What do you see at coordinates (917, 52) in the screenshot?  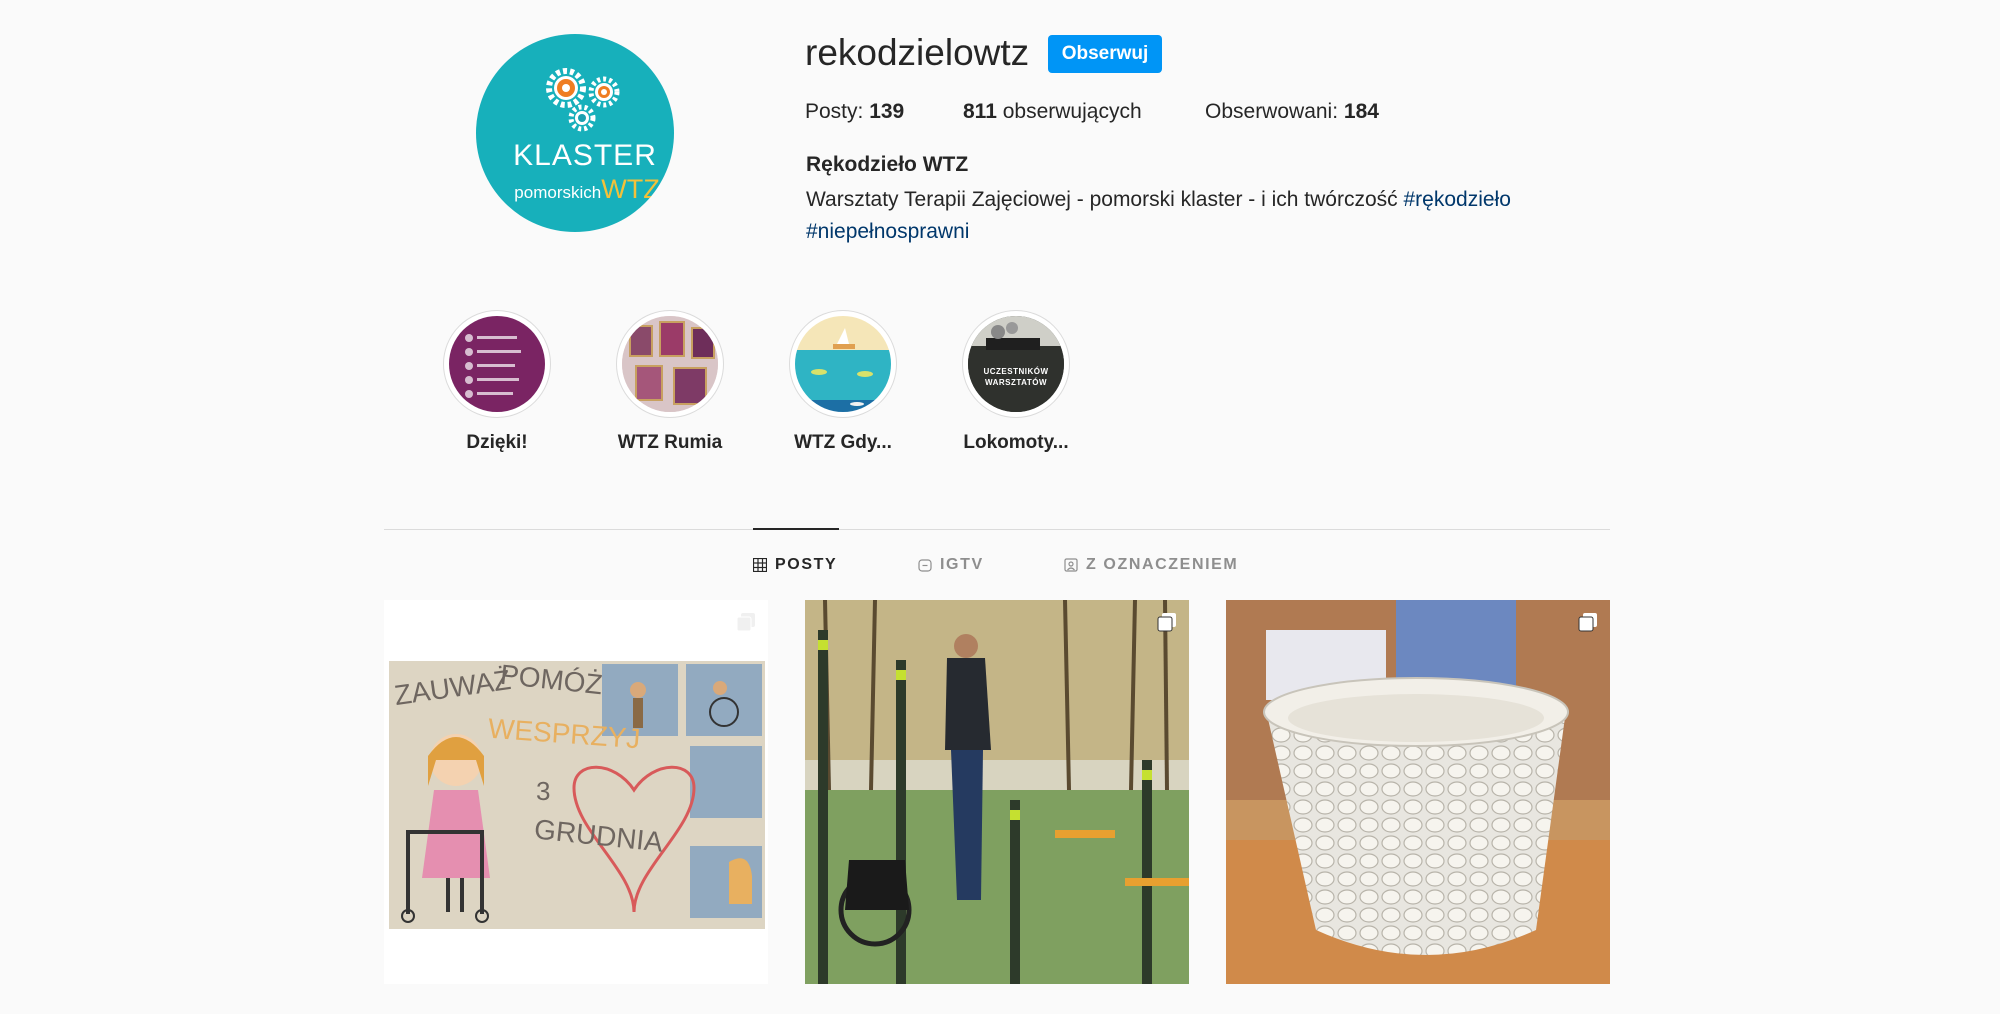 I see `profile-username: rekodzielowtz` at bounding box center [917, 52].